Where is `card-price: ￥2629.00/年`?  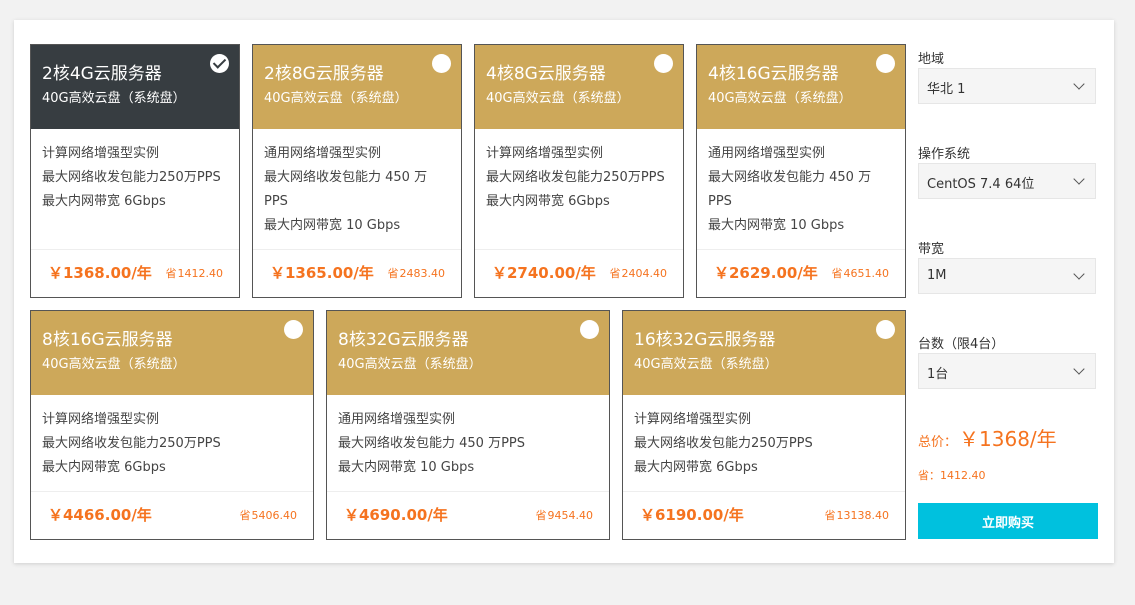
card-price: ￥2629.00/年 is located at coordinates (766, 273).